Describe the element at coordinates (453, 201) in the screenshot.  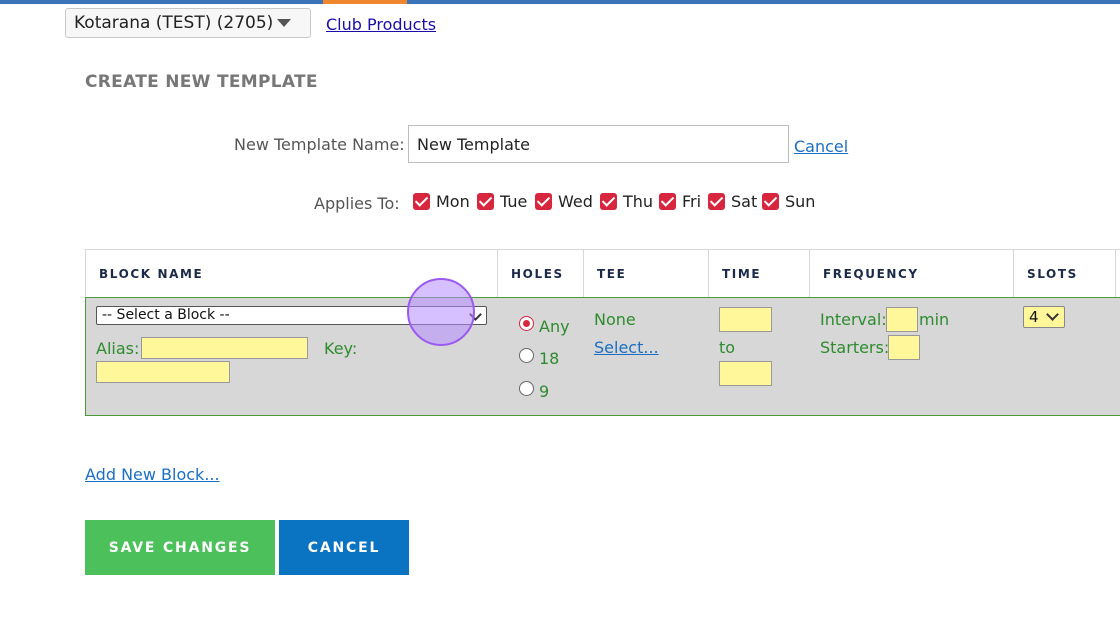
I see `day-label: Mon` at that location.